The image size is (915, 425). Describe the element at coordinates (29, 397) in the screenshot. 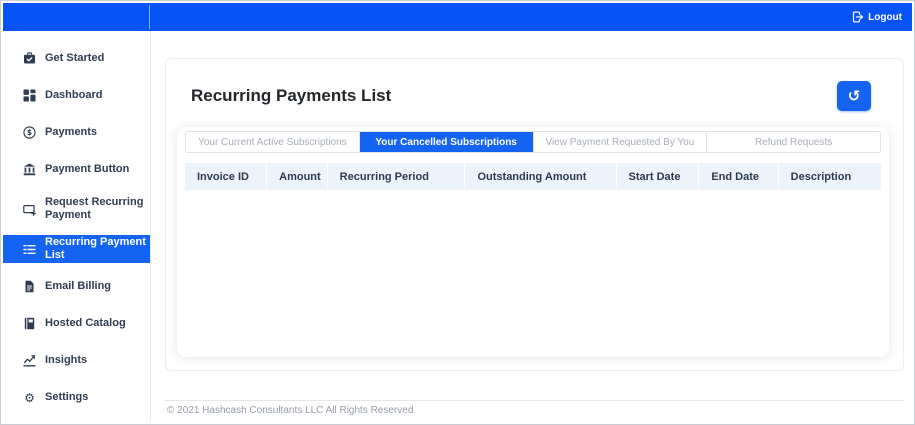

I see `gear-icon: ⚙` at that location.